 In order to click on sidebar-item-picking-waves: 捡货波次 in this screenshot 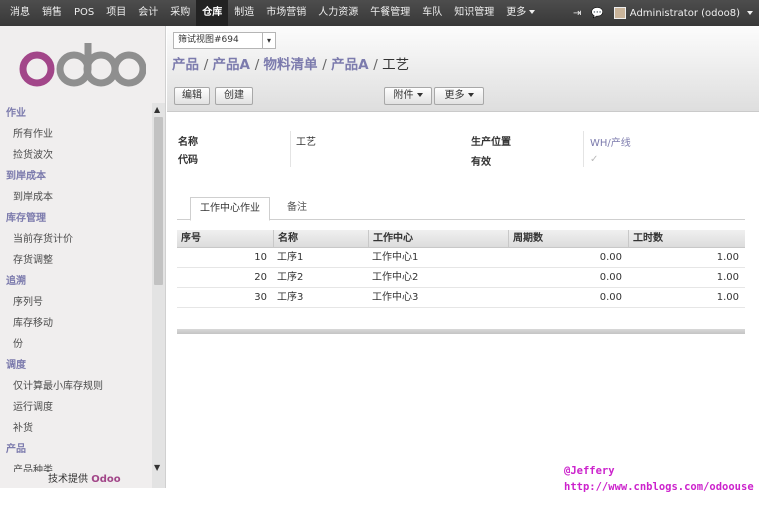, I will do `click(76, 155)`.